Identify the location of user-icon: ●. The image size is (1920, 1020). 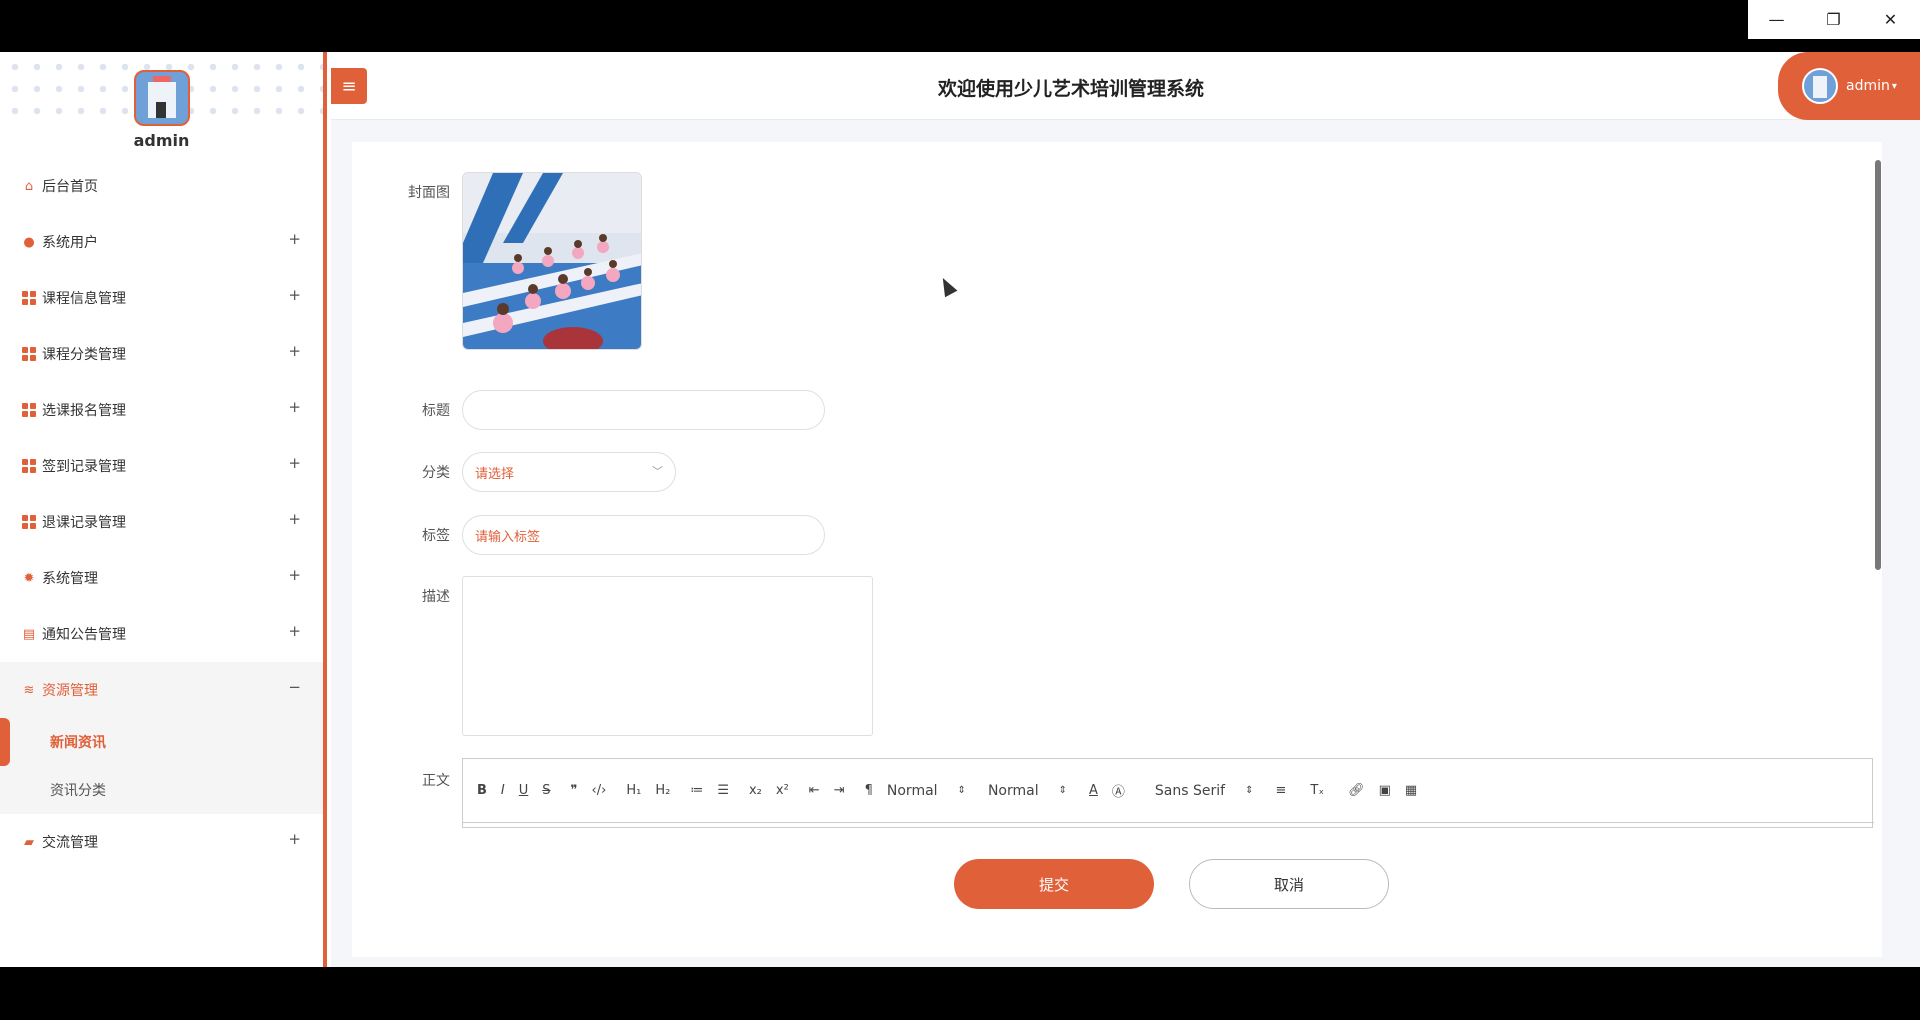
(29, 242).